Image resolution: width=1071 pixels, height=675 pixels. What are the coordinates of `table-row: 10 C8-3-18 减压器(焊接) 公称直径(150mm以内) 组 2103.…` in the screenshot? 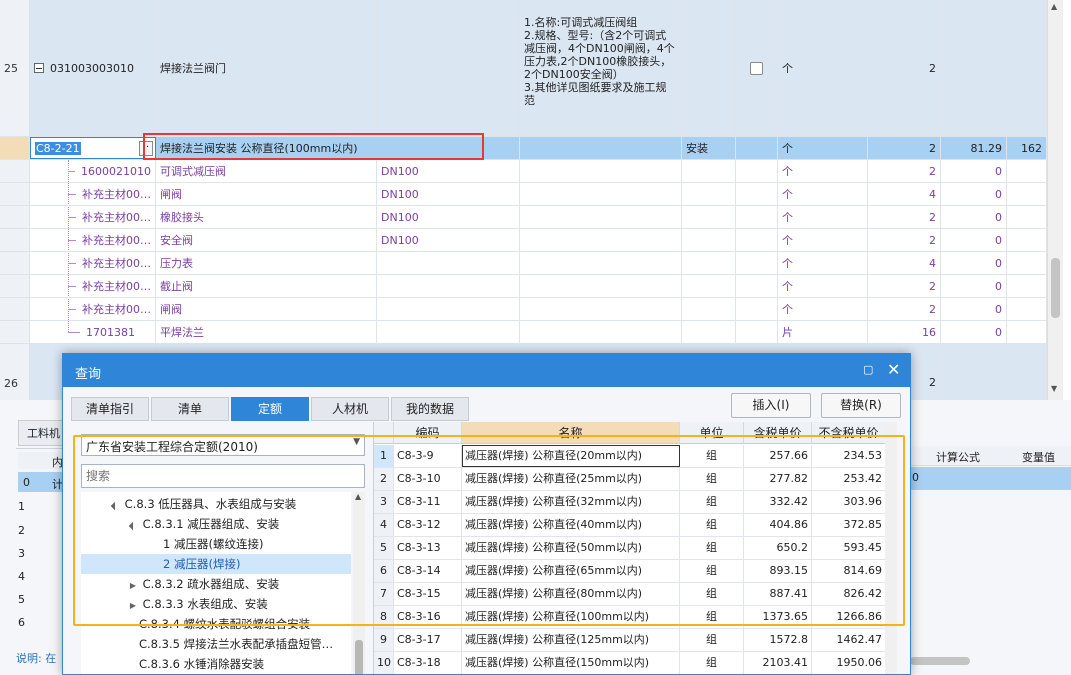 It's located at (629, 663).